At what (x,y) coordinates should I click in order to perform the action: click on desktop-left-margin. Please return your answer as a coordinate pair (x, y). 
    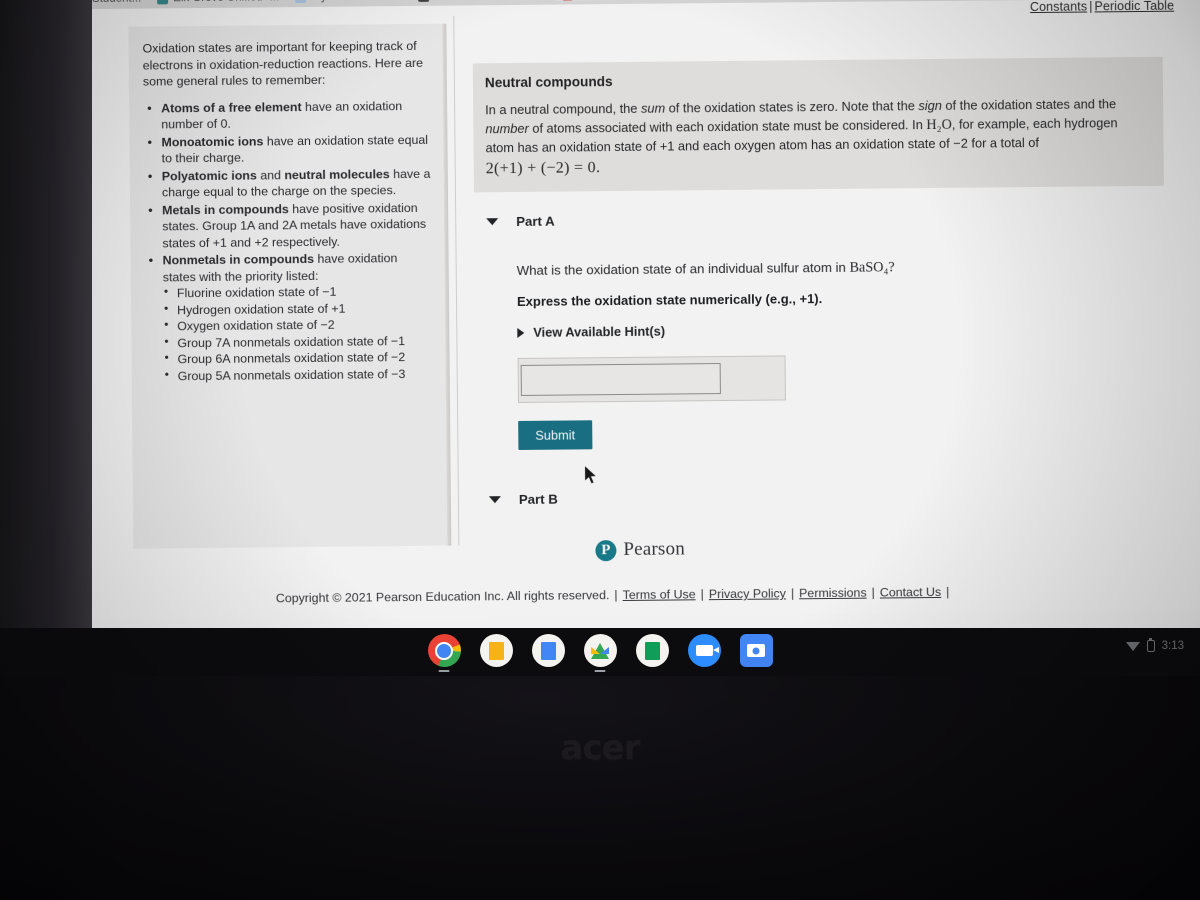
    Looking at the image, I should click on (46, 320).